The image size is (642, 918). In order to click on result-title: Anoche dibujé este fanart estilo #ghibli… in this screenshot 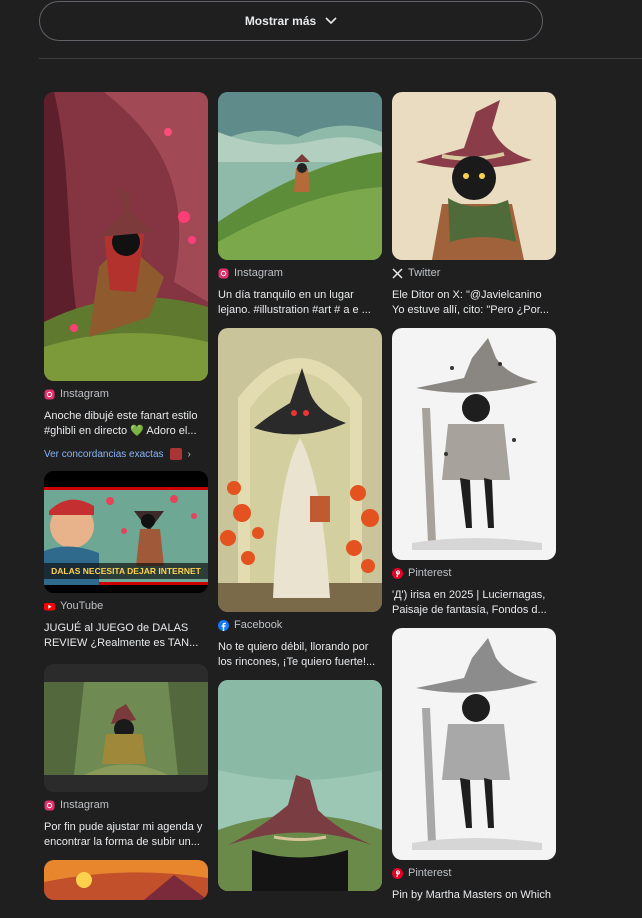, I will do `click(126, 424)`.